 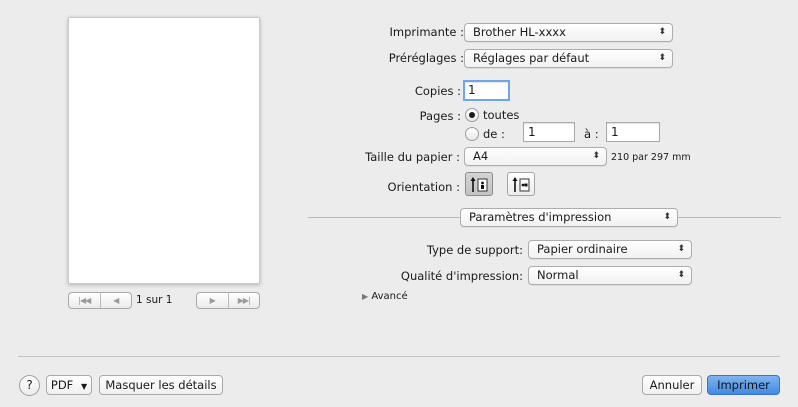 What do you see at coordinates (729, 217) in the screenshot?
I see `section-separator-right` at bounding box center [729, 217].